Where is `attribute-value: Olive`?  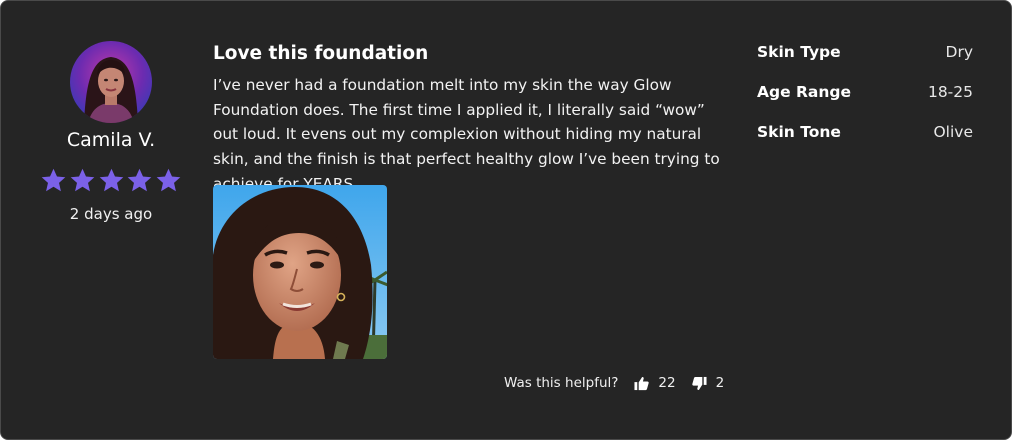 attribute-value: Olive is located at coordinates (953, 132).